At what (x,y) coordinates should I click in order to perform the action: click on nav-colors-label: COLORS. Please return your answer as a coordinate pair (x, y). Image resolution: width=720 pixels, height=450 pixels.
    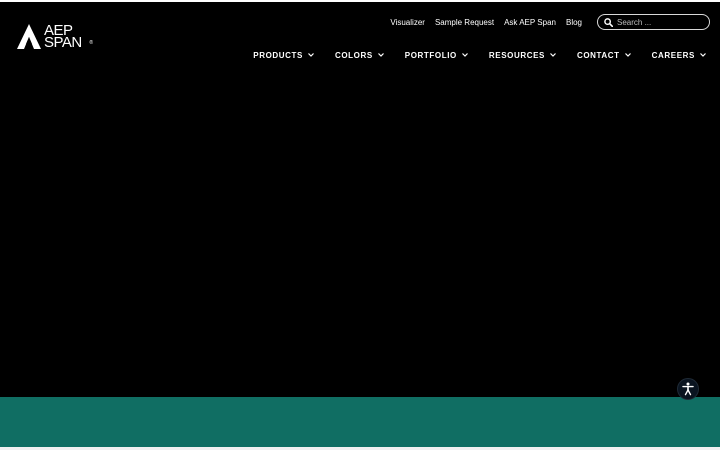
    Looking at the image, I should click on (353, 55).